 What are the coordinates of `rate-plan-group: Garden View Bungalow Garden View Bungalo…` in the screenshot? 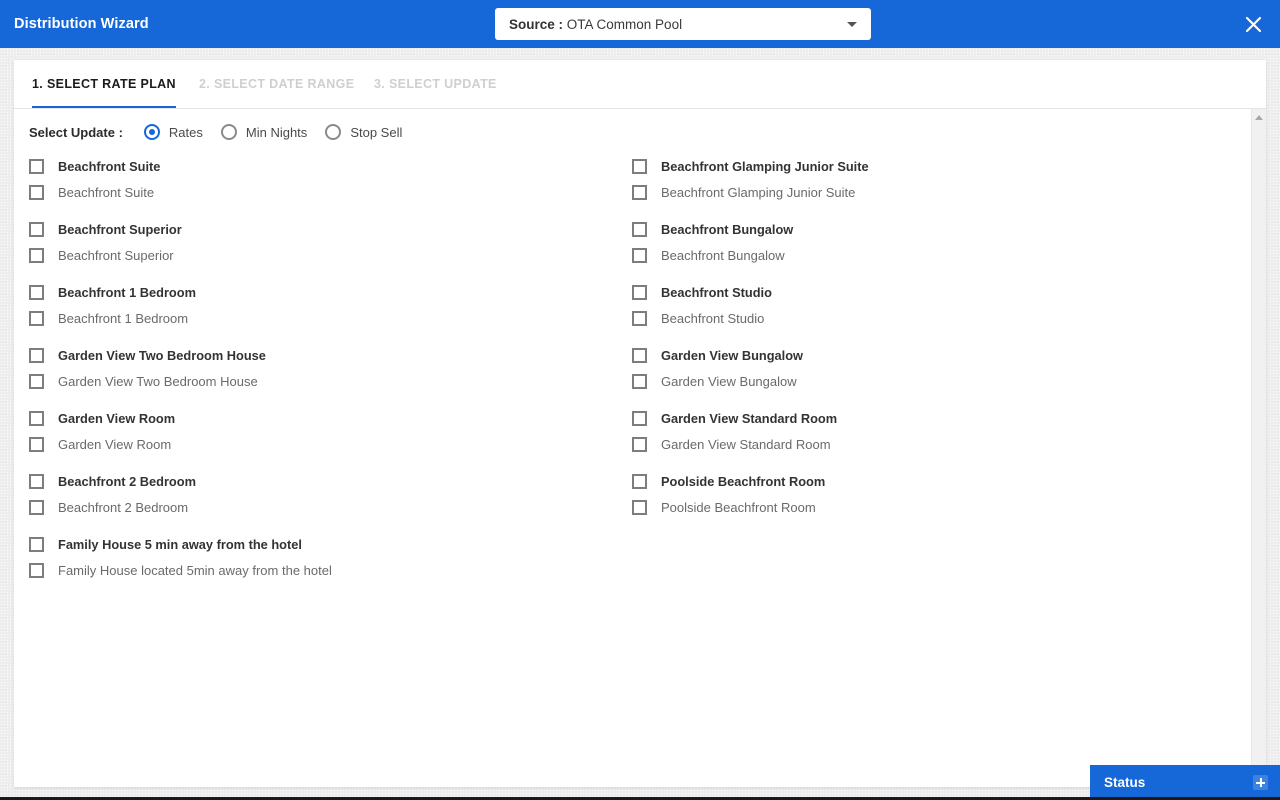 It's located at (932, 368).